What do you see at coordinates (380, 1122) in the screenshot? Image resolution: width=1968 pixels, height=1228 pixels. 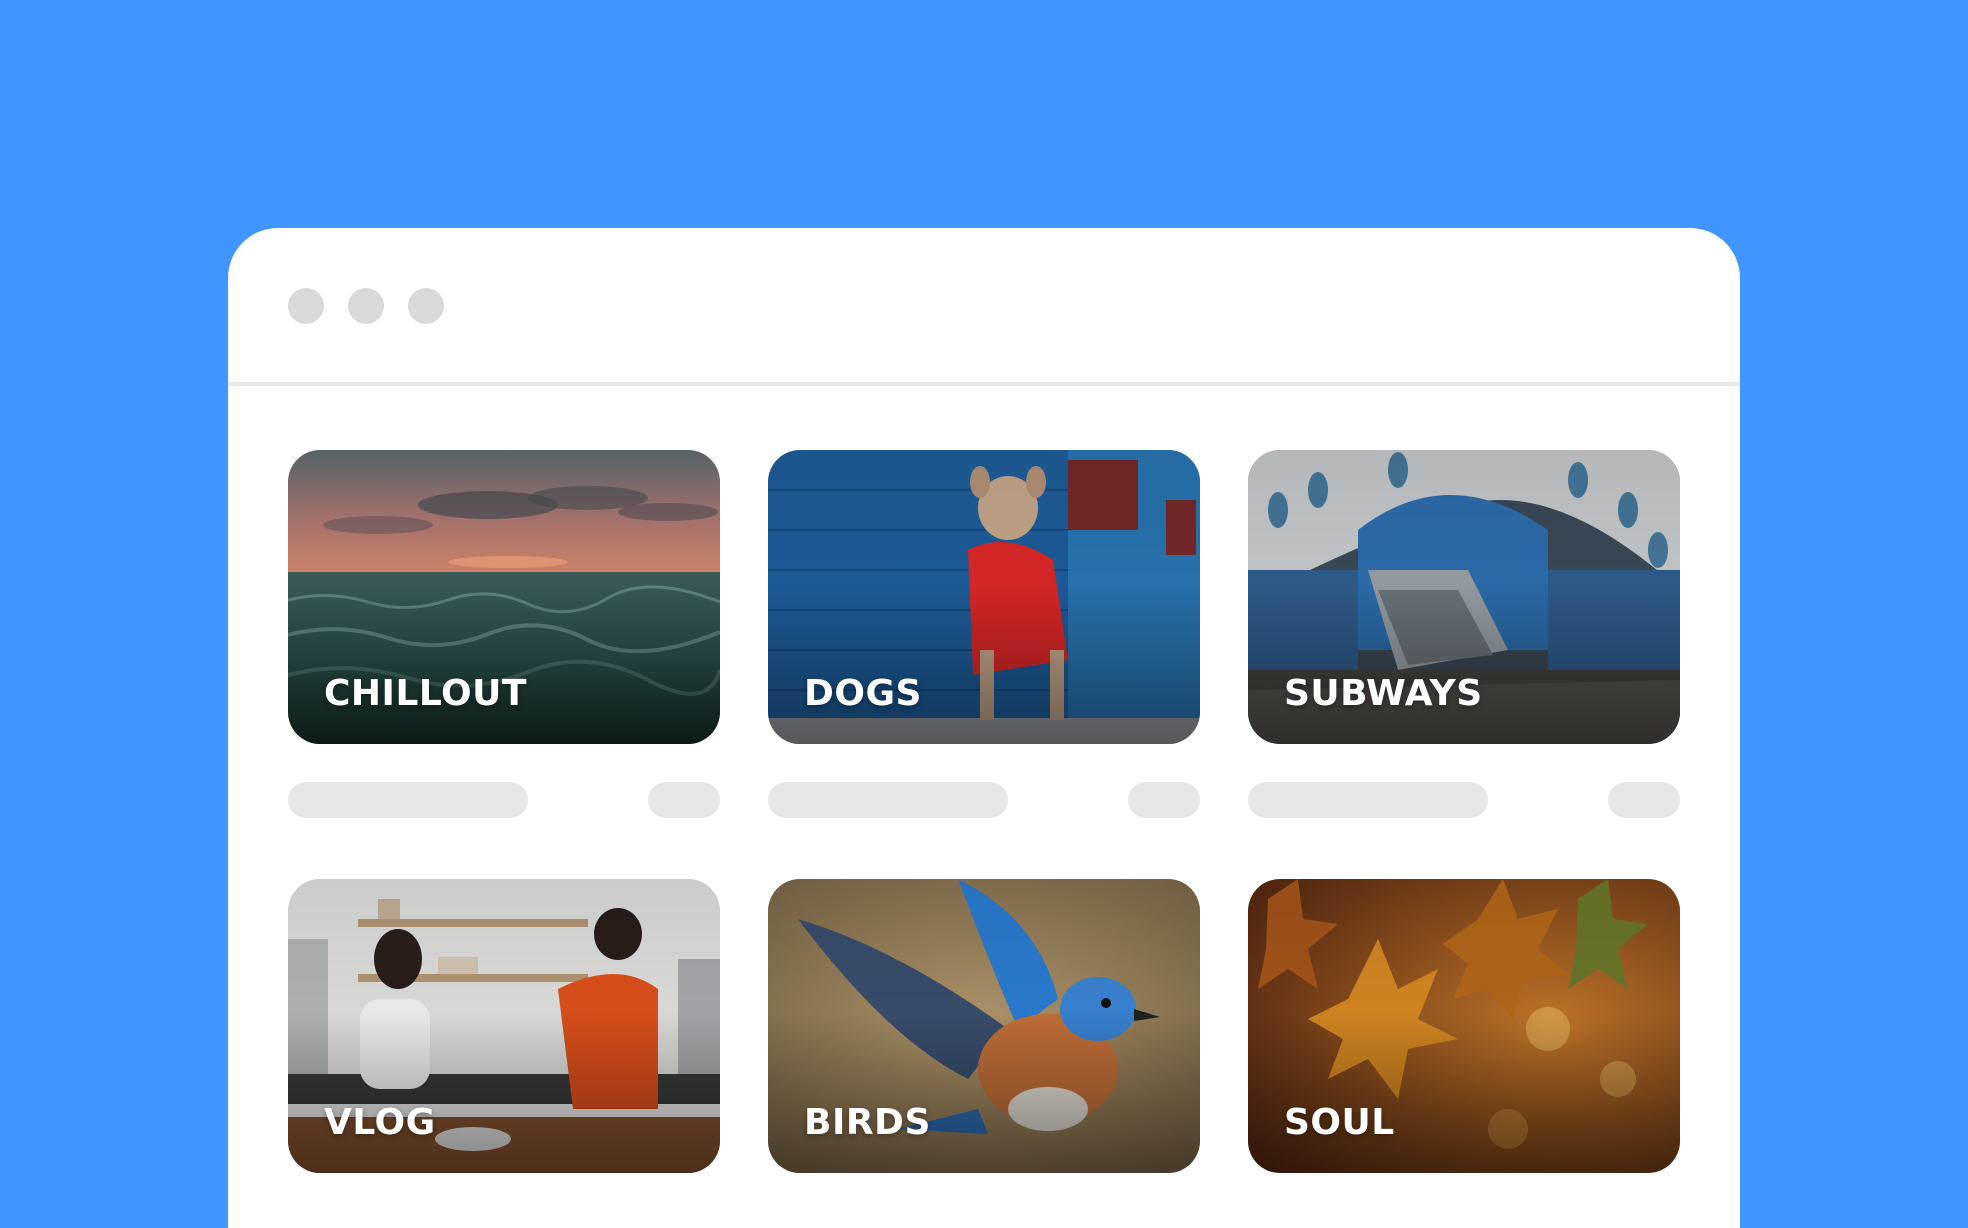 I see `category-label: VLOG` at bounding box center [380, 1122].